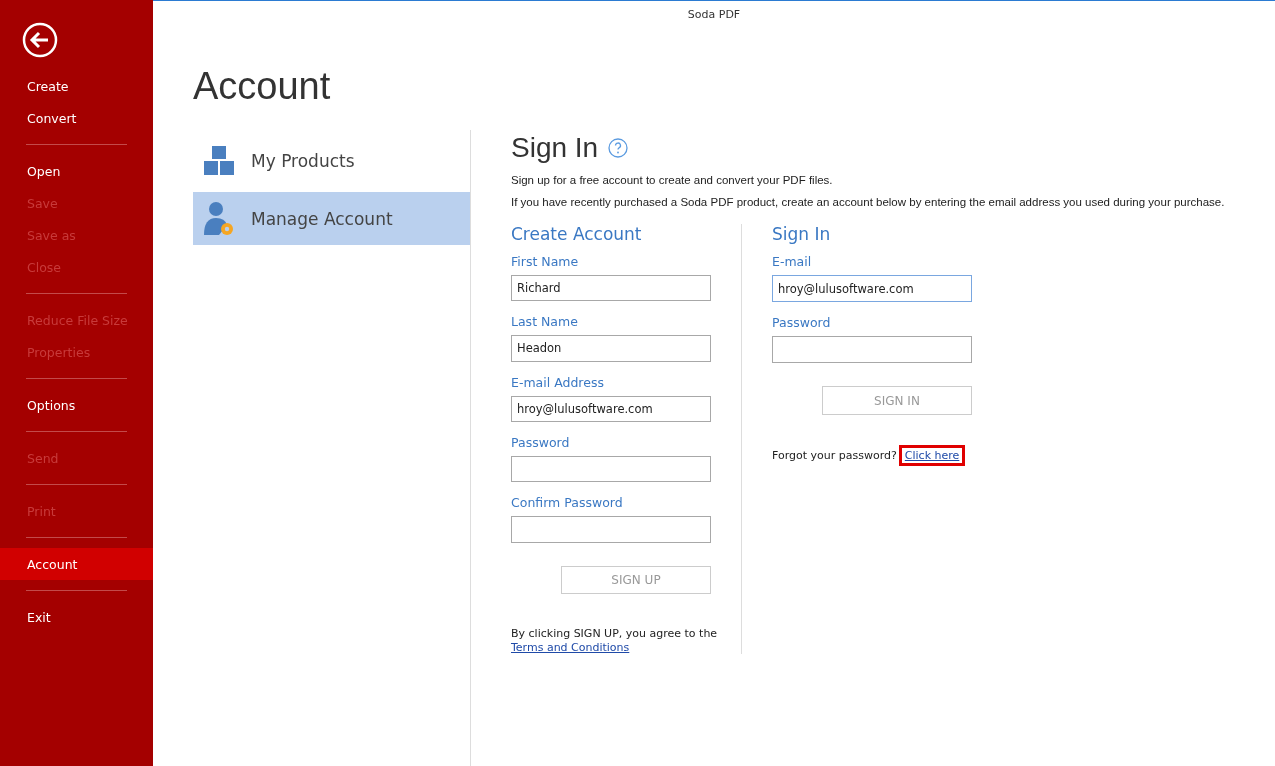 The image size is (1275, 766). Describe the element at coordinates (567, 503) in the screenshot. I see `field-label: Confirm Password` at that location.